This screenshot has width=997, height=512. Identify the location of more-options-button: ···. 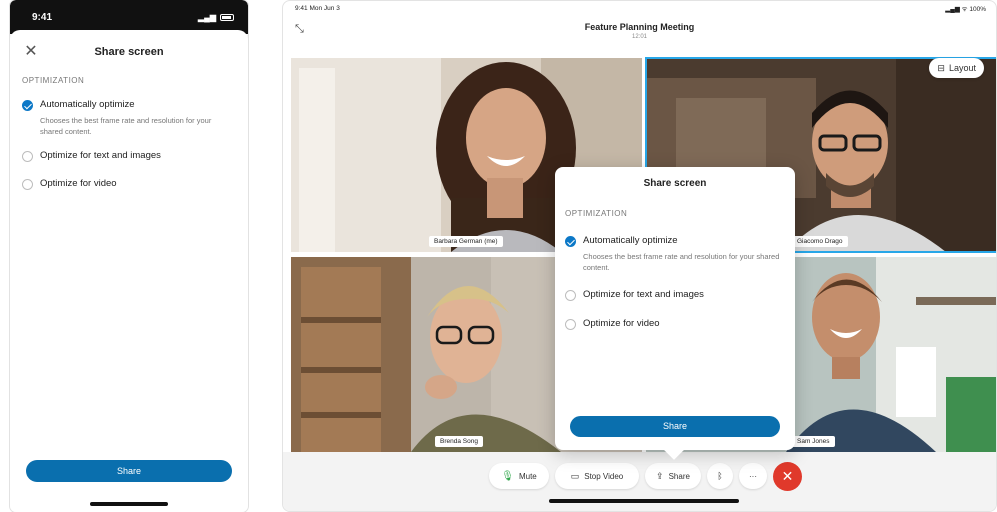
(753, 476).